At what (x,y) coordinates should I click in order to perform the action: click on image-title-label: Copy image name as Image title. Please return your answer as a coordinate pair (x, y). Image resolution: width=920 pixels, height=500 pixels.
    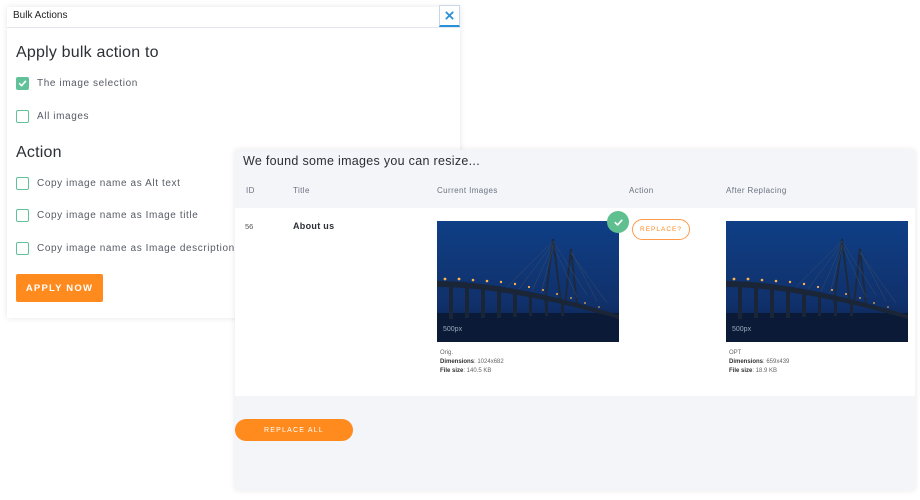
    Looking at the image, I should click on (118, 215).